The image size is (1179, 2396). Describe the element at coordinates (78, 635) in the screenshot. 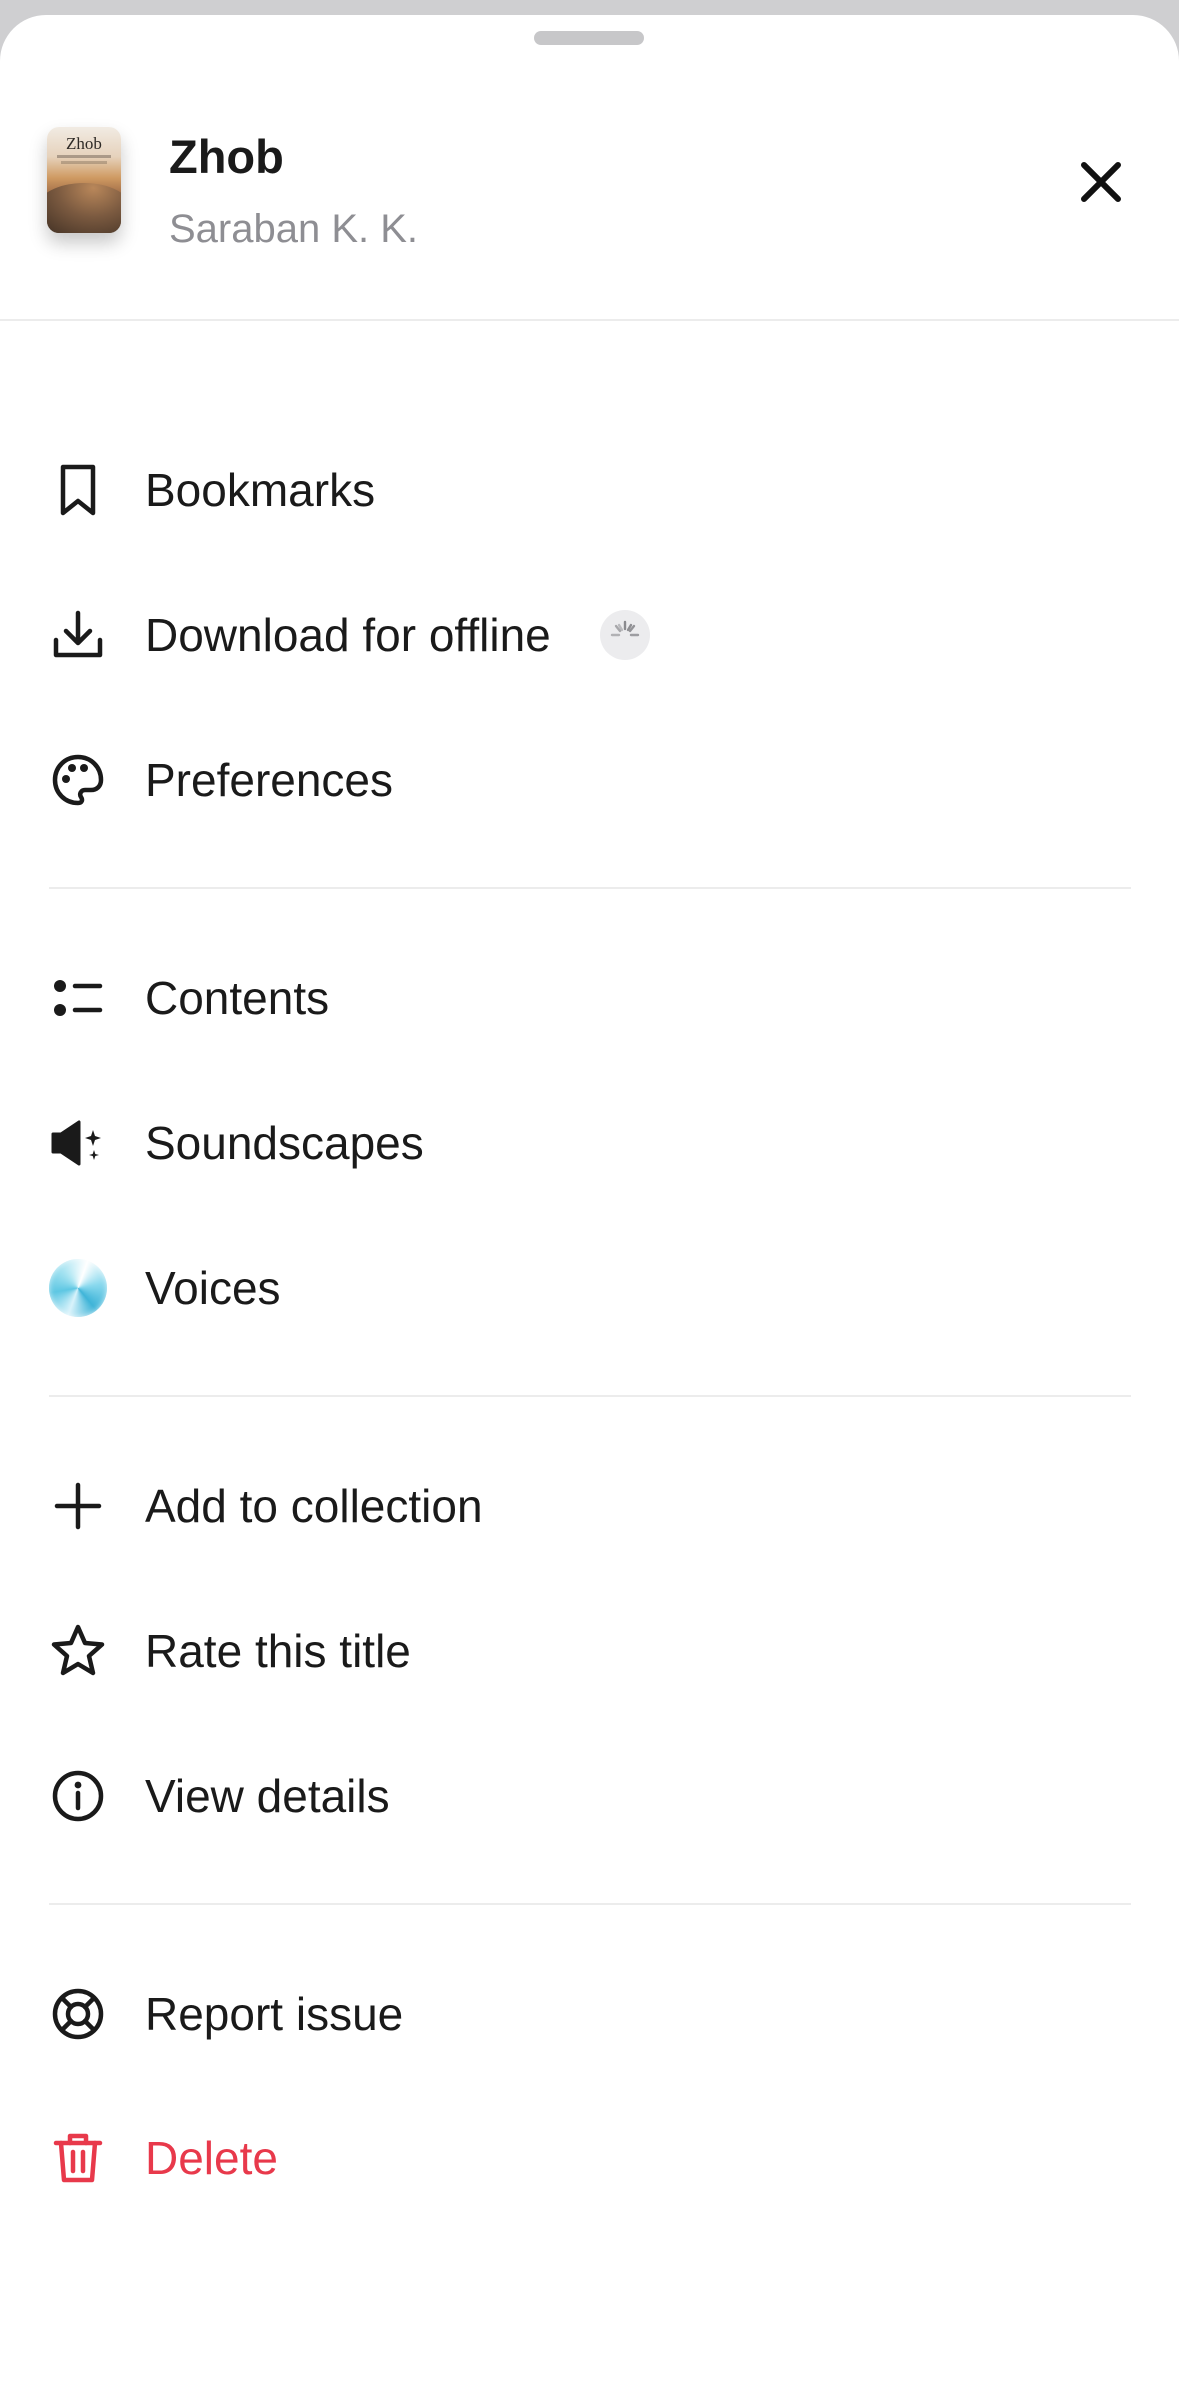

I see `download-icon` at that location.